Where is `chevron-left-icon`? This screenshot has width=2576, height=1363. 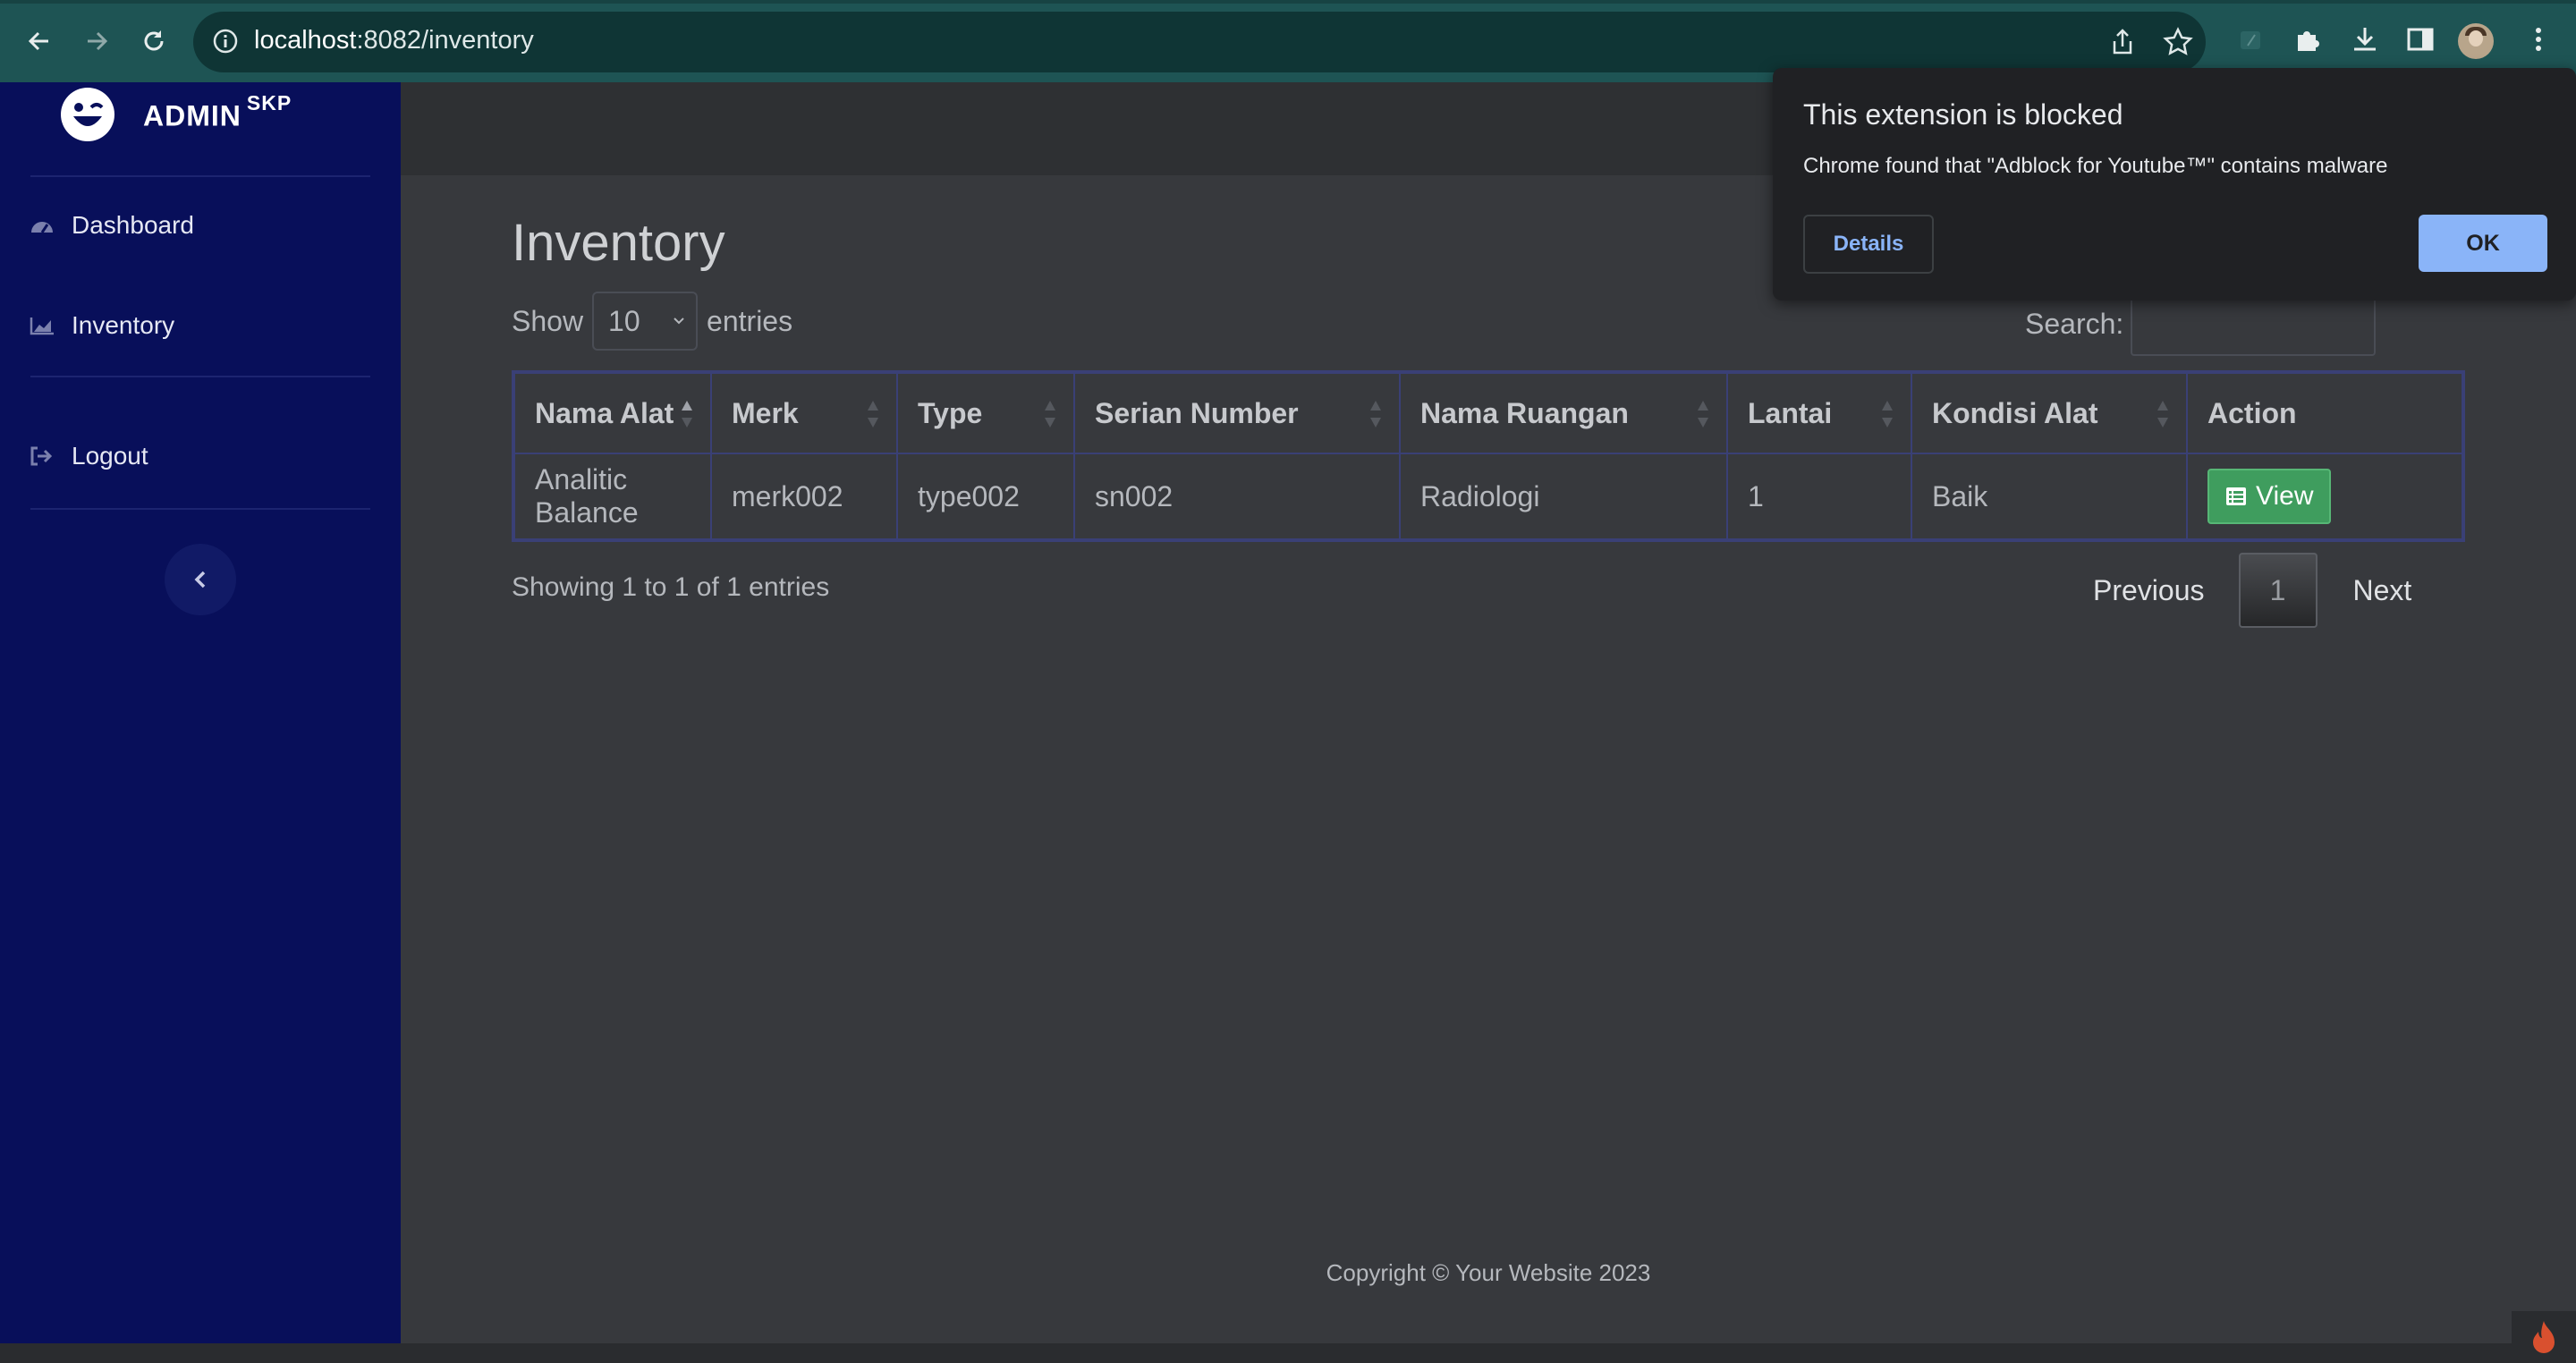 chevron-left-icon is located at coordinates (200, 579).